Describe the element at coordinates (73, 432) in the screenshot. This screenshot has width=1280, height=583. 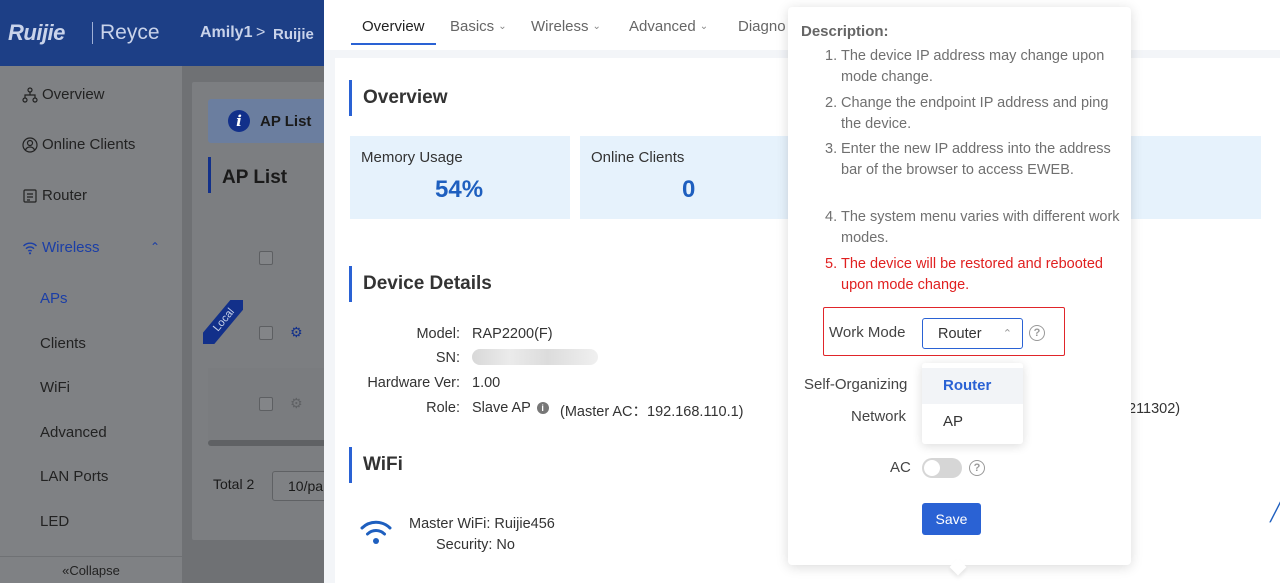
I see `sidebar-sub-advanced: Advanced` at that location.